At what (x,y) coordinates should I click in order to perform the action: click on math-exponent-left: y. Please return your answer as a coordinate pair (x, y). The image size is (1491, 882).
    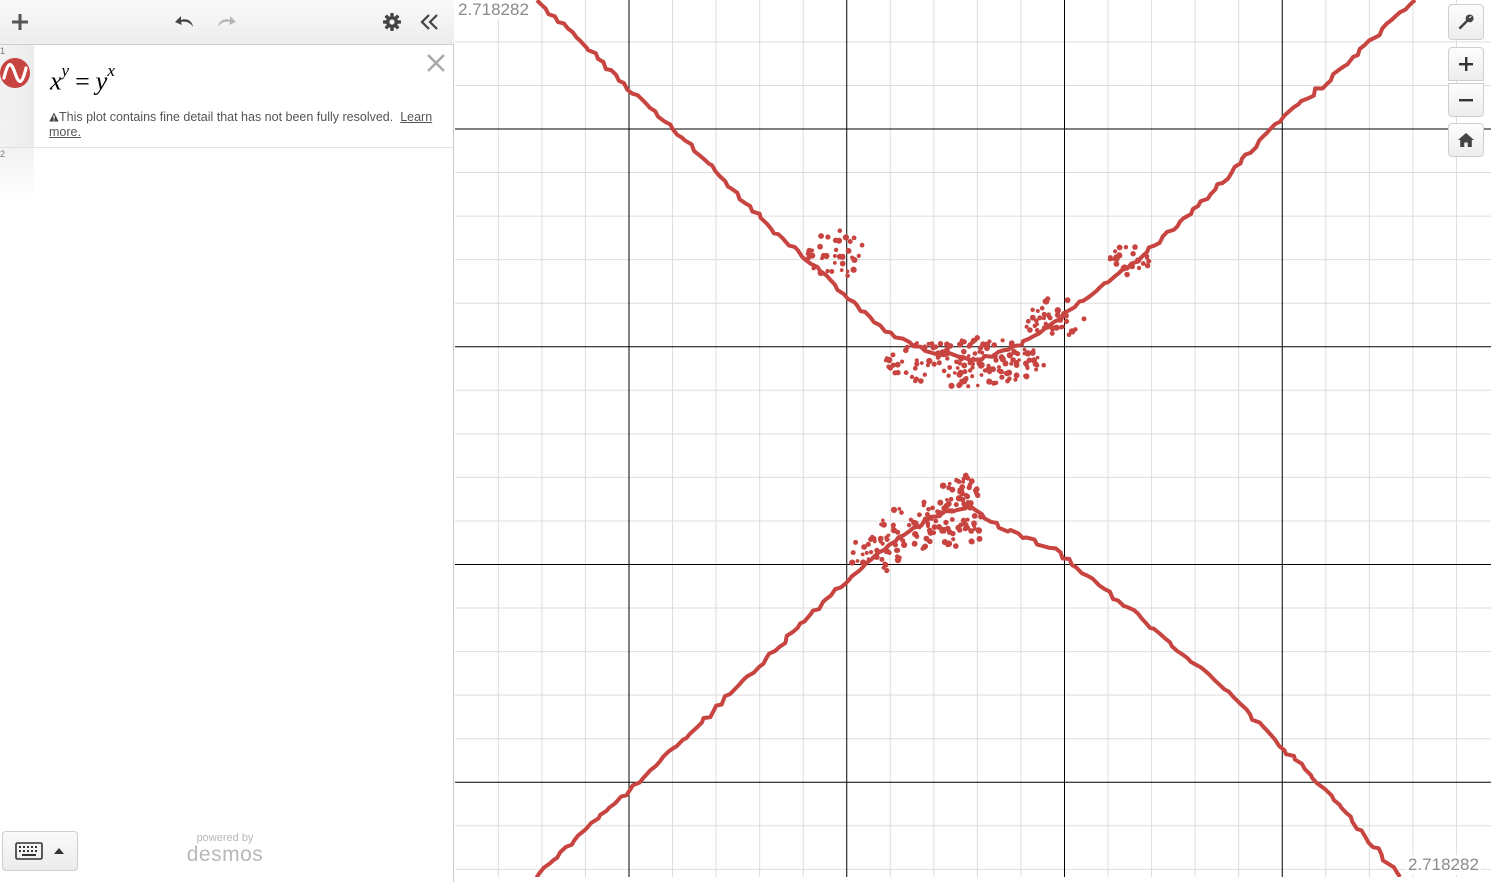
    Looking at the image, I should click on (65, 70).